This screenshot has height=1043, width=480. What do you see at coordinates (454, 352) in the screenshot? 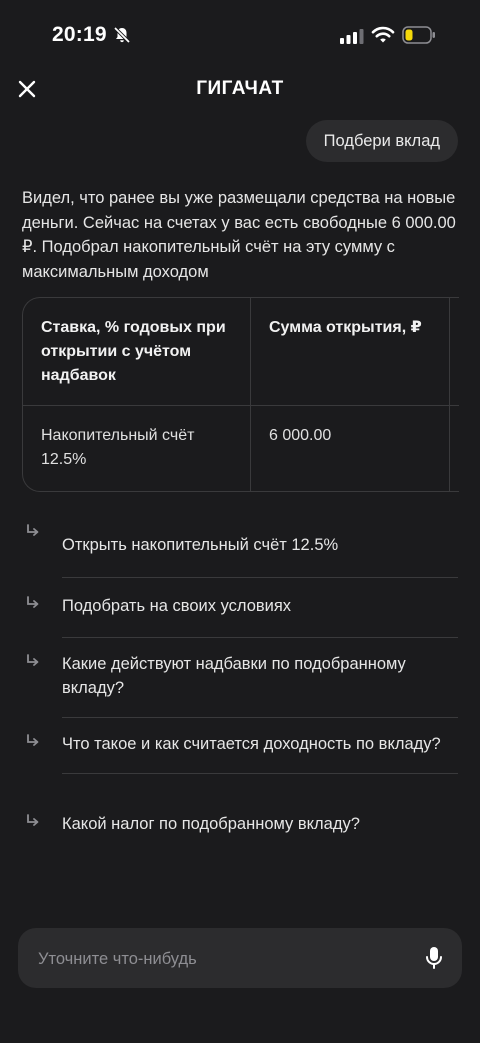
I see `table-header-cell` at bounding box center [454, 352].